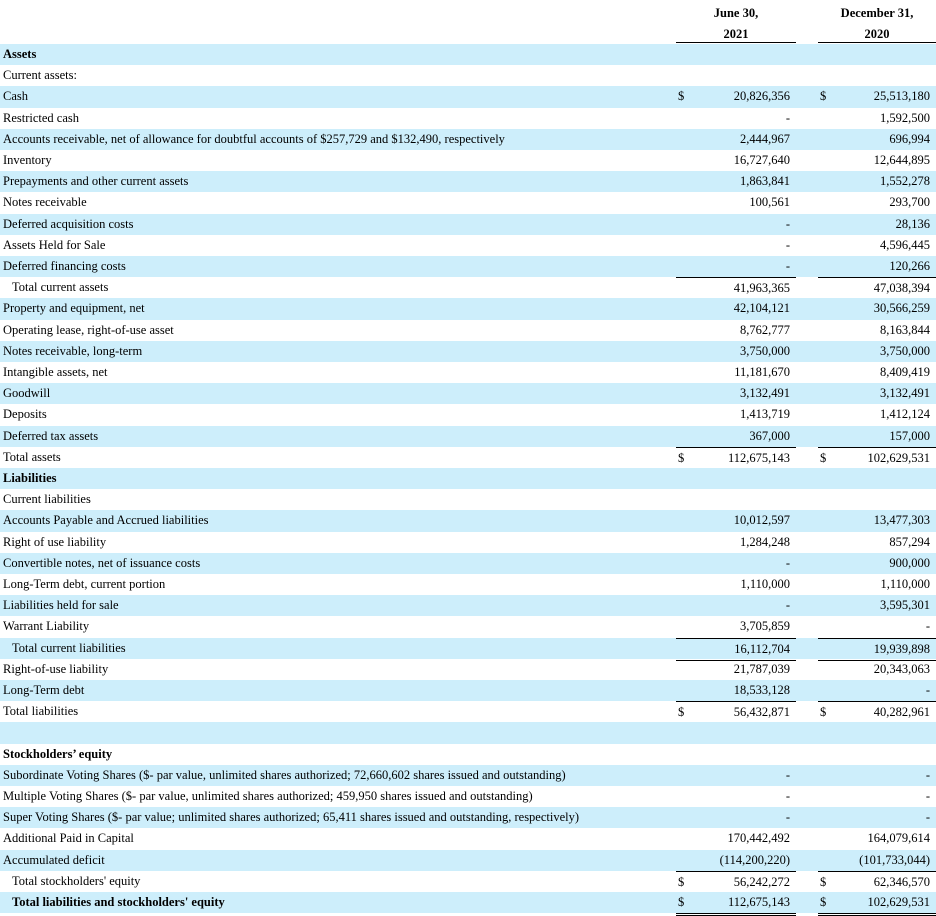  What do you see at coordinates (877, 563) in the screenshot?
I see `cell-december-2020: 900,000` at bounding box center [877, 563].